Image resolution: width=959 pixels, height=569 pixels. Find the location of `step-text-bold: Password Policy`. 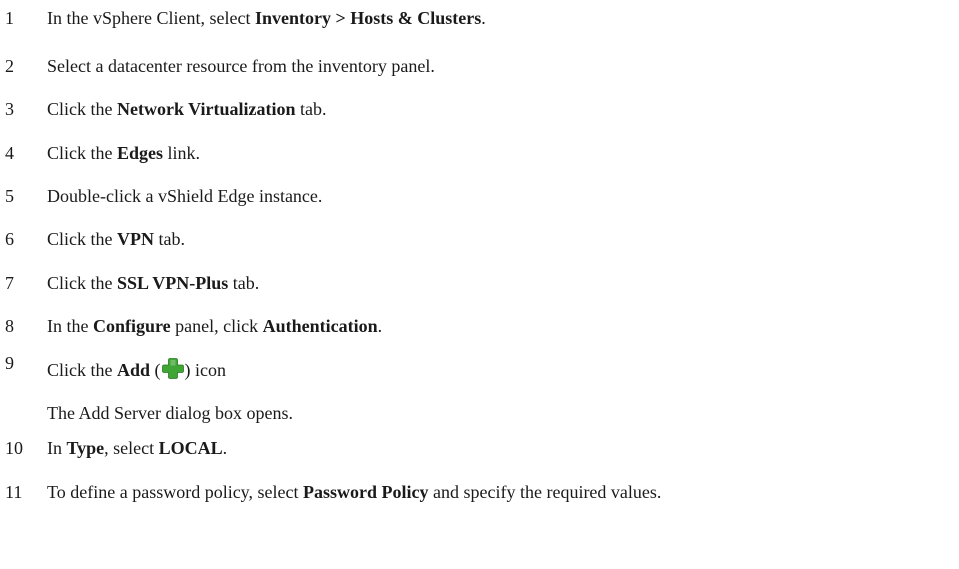

step-text-bold: Password Policy is located at coordinates (366, 492).